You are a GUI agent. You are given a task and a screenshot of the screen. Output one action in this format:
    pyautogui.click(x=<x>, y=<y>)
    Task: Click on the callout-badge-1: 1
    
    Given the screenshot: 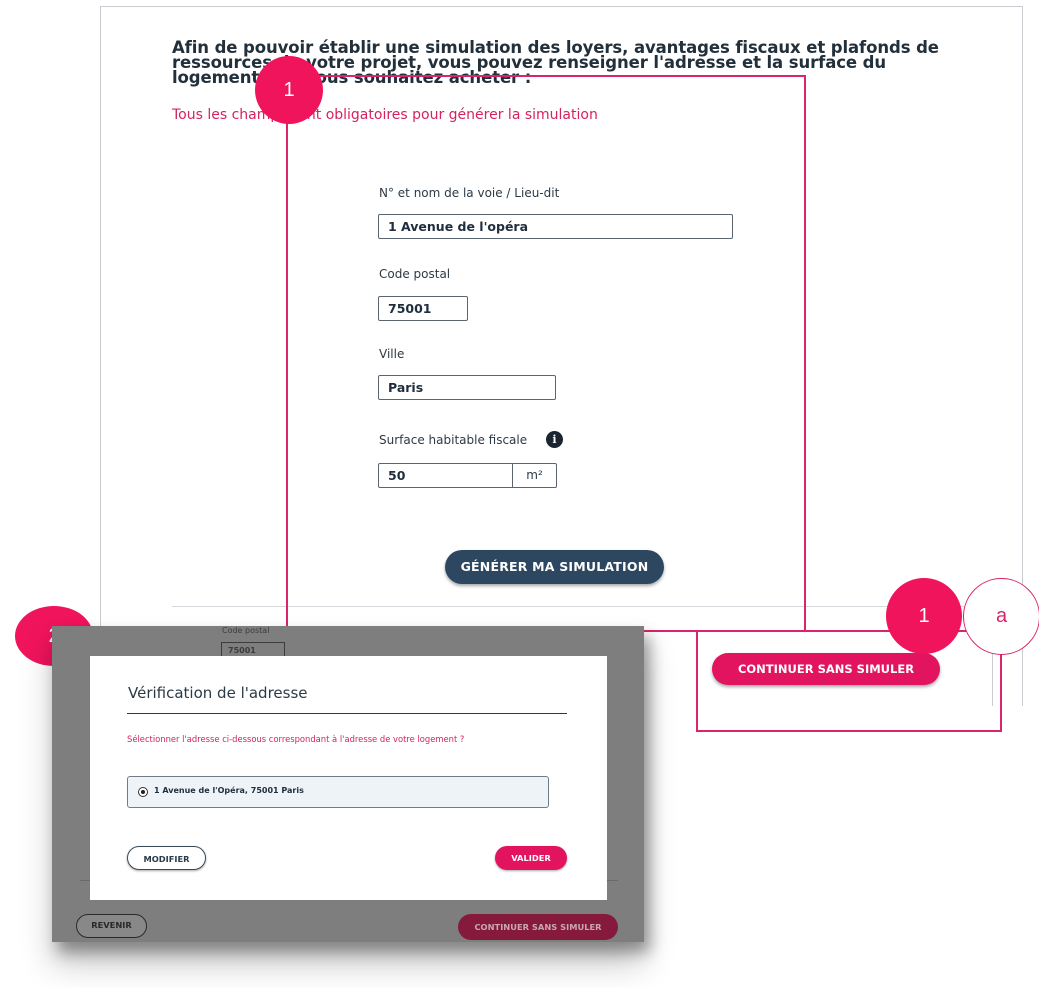 What is the action you would take?
    pyautogui.click(x=289, y=90)
    